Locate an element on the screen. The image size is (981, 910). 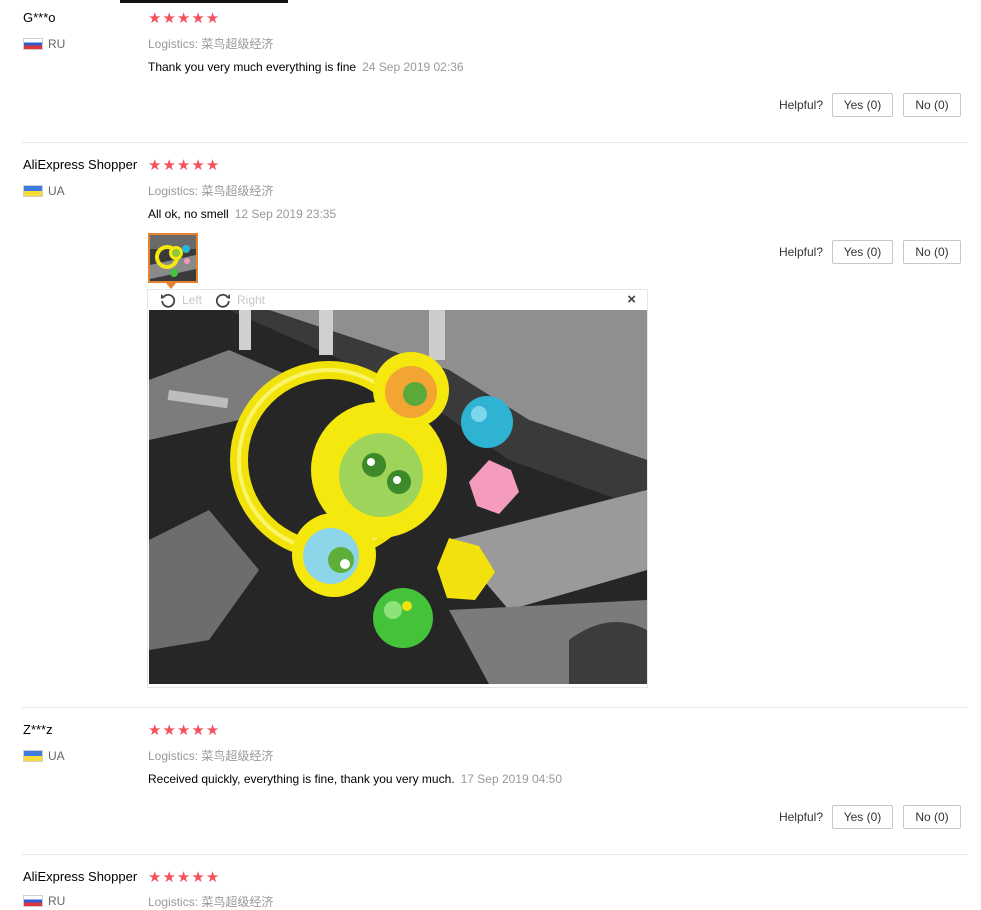
review-date: 17 Sep 2019 04:50 is located at coordinates (511, 779).